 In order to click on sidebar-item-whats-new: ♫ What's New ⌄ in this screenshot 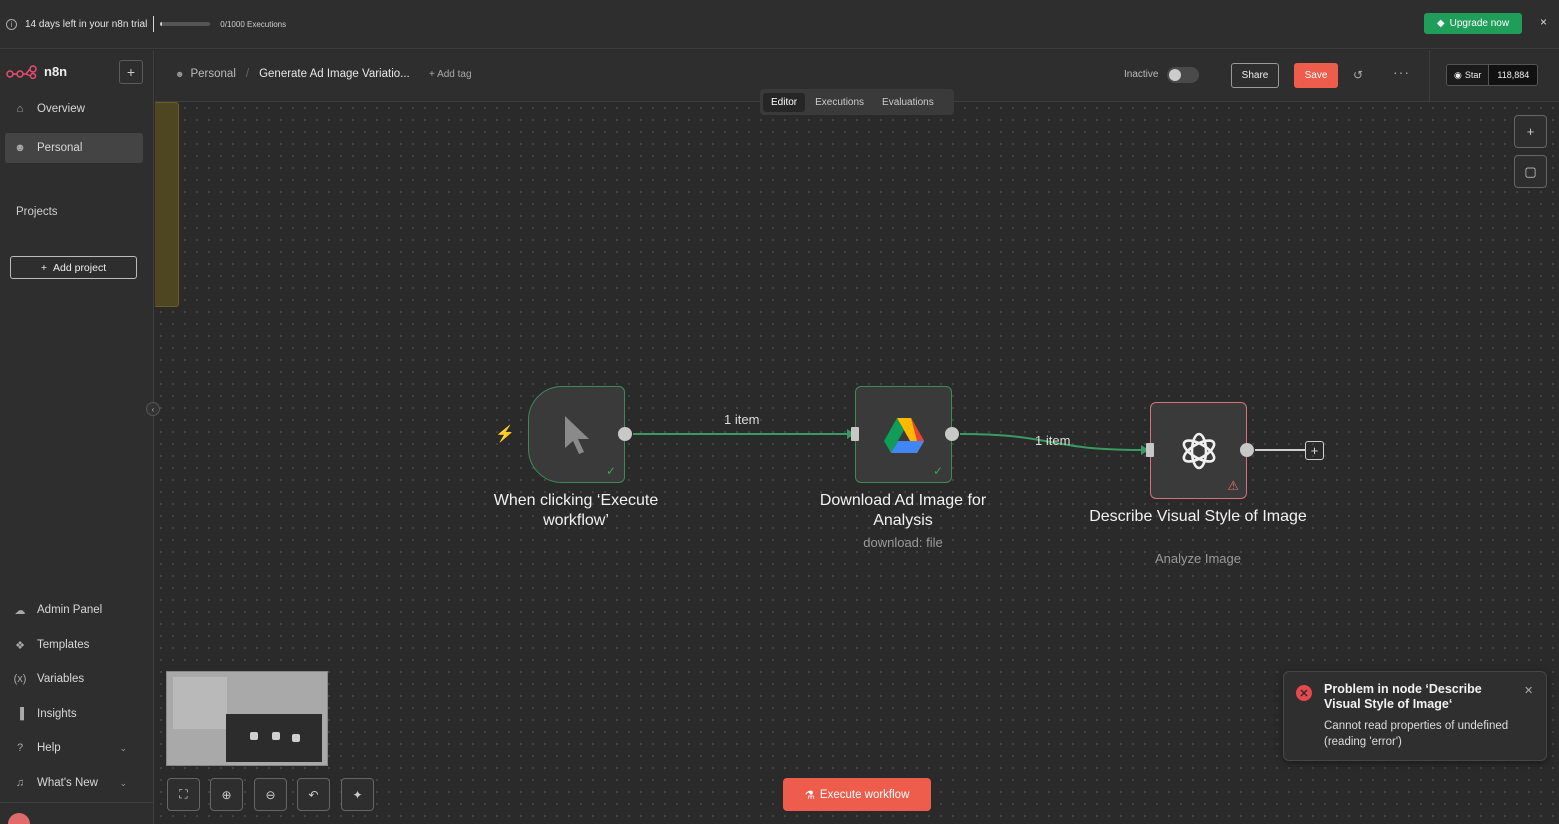, I will do `click(74, 783)`.